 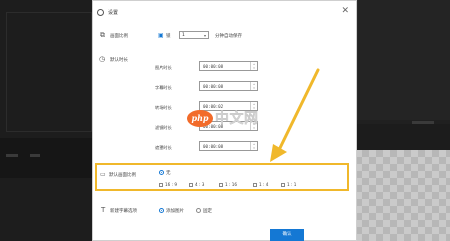 What do you see at coordinates (237, 119) in the screenshot?
I see `watermark-text: 中文网` at bounding box center [237, 119].